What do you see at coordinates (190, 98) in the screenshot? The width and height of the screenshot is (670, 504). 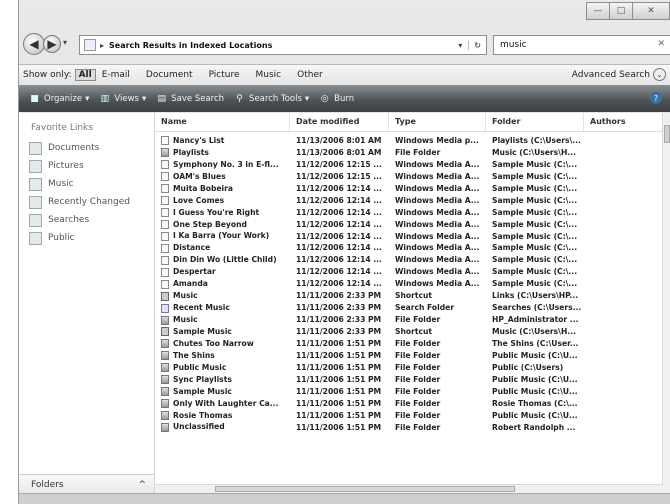 I see `save-search-button: ▤ Save Search` at bounding box center [190, 98].